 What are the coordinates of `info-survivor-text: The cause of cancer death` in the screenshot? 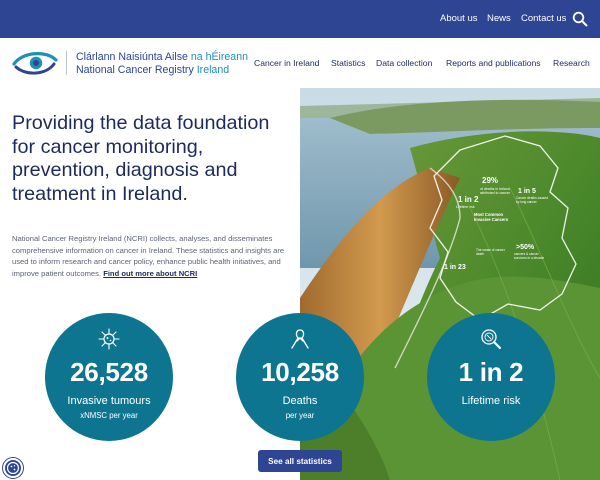 It's located at (490, 252).